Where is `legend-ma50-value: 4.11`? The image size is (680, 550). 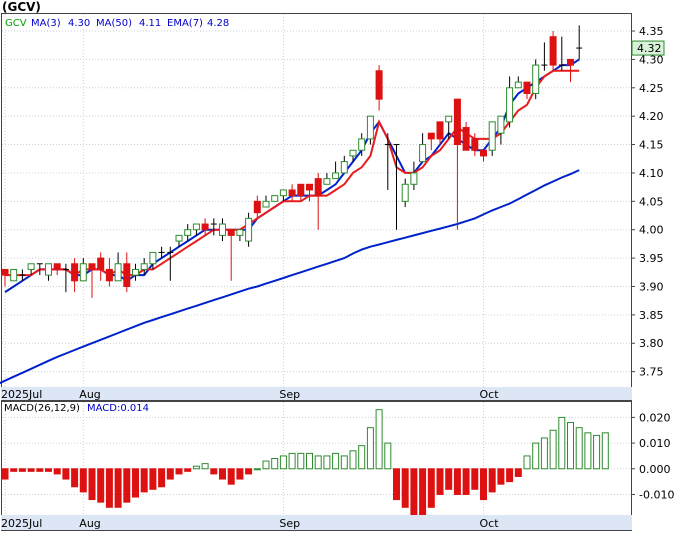
legend-ma50-value: 4.11 is located at coordinates (150, 23).